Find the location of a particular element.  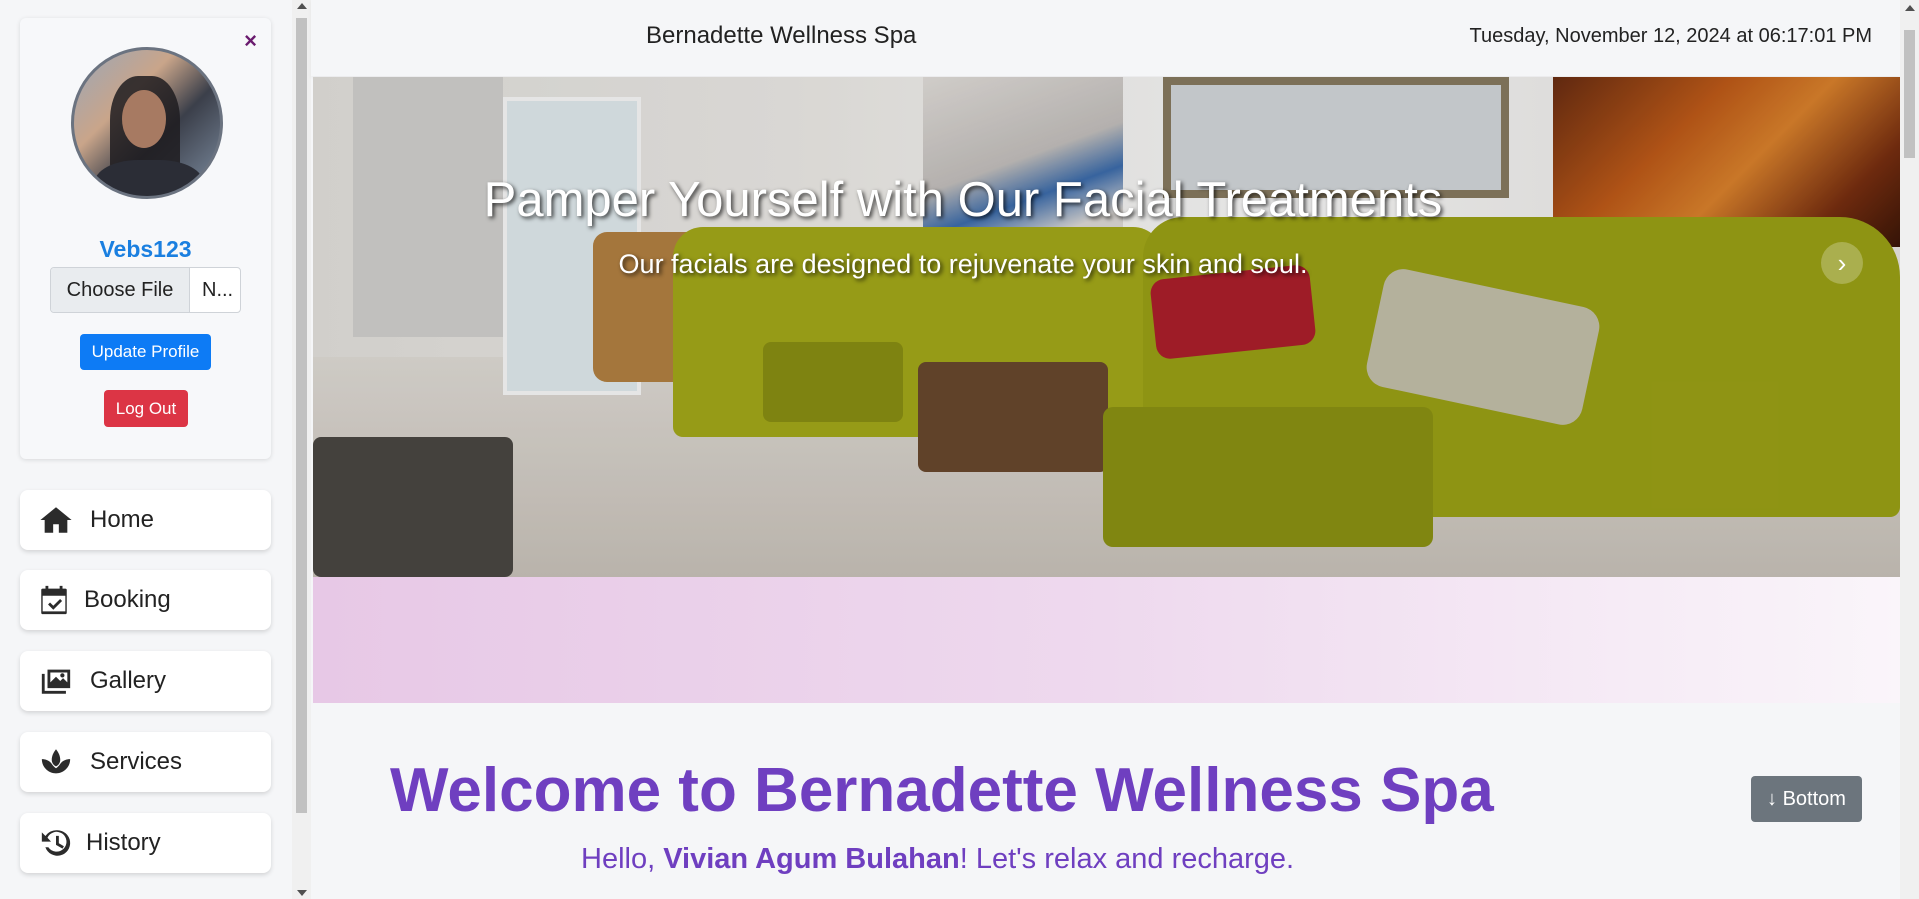

home-icon is located at coordinates (56, 520).